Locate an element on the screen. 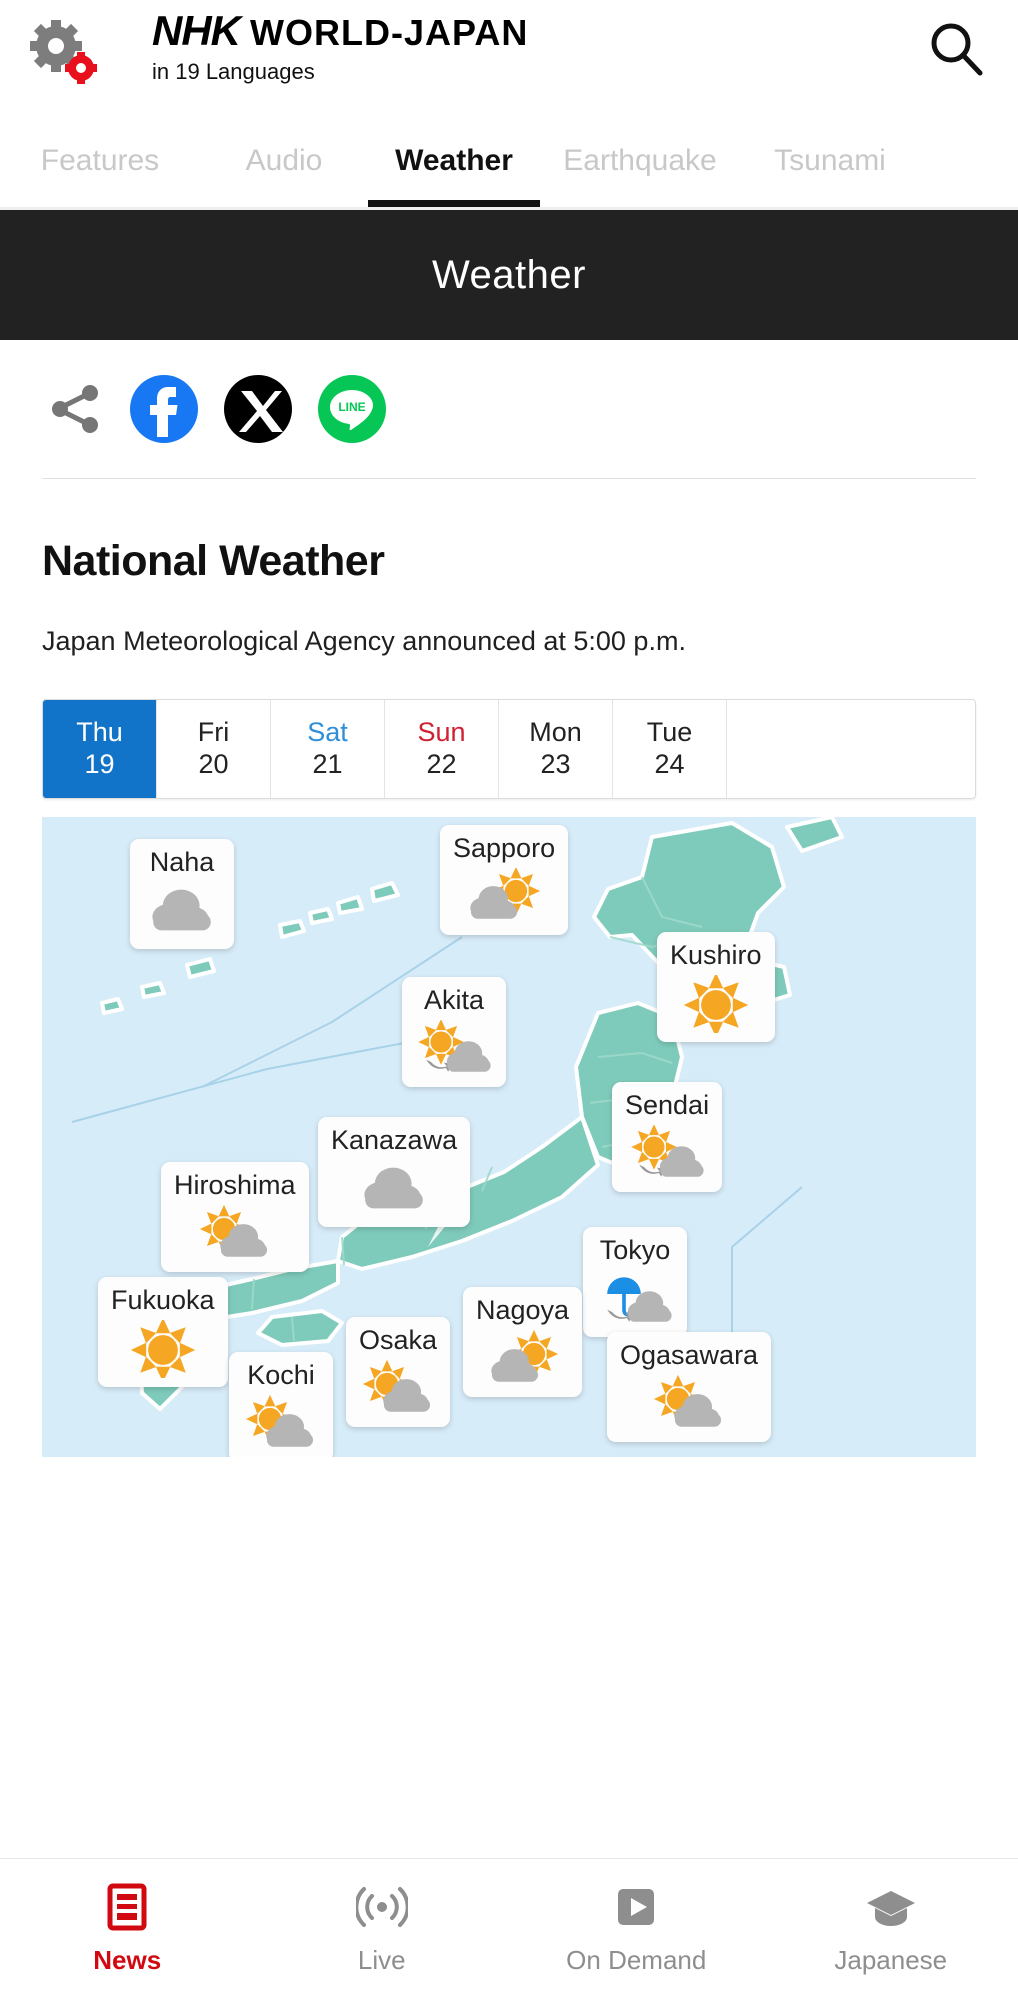  weather-card-city-name: Fukuoka is located at coordinates (163, 1300).